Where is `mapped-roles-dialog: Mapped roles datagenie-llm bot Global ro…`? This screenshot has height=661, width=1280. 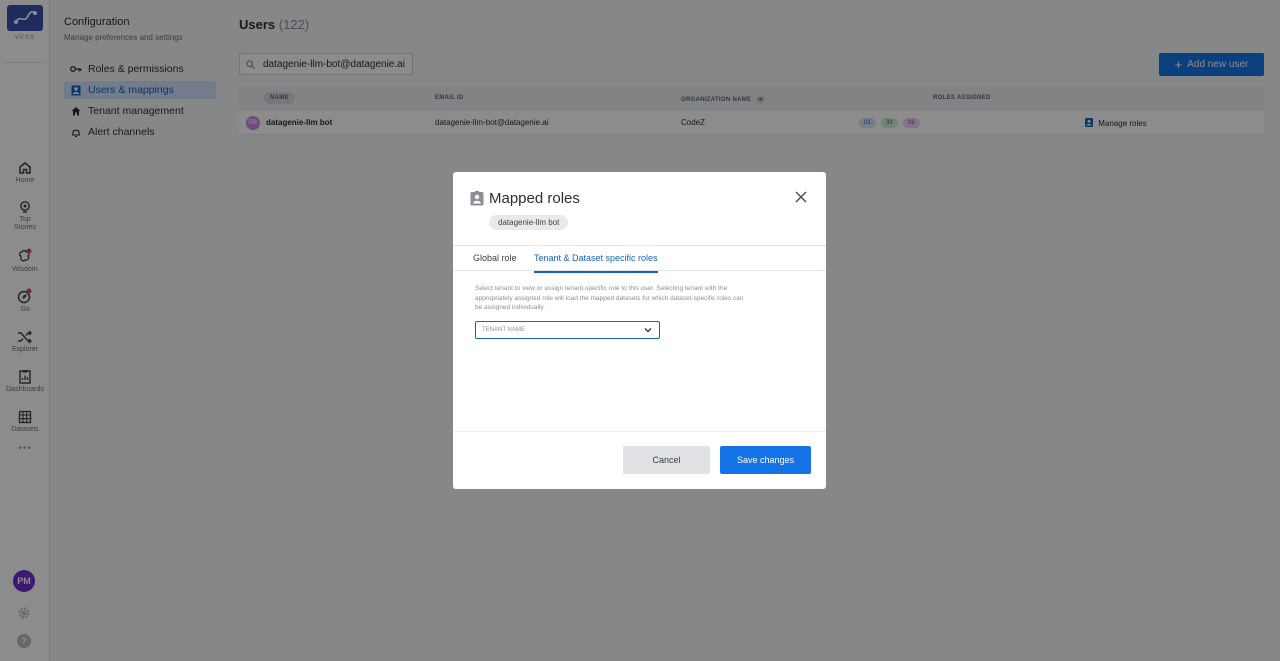
mapped-roles-dialog: Mapped roles datagenie-llm bot Global ro… is located at coordinates (639, 330).